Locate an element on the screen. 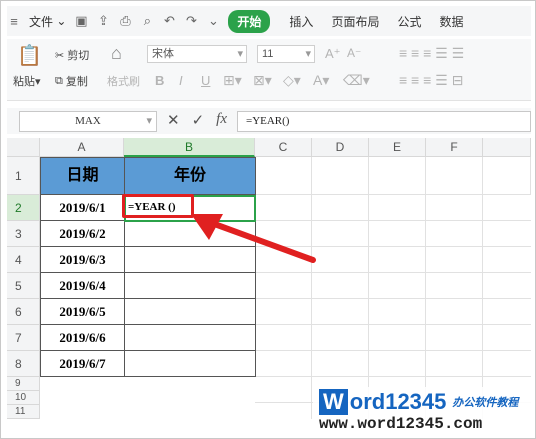 The image size is (536, 439). format-painter-label: 格式刷 is located at coordinates (123, 81).